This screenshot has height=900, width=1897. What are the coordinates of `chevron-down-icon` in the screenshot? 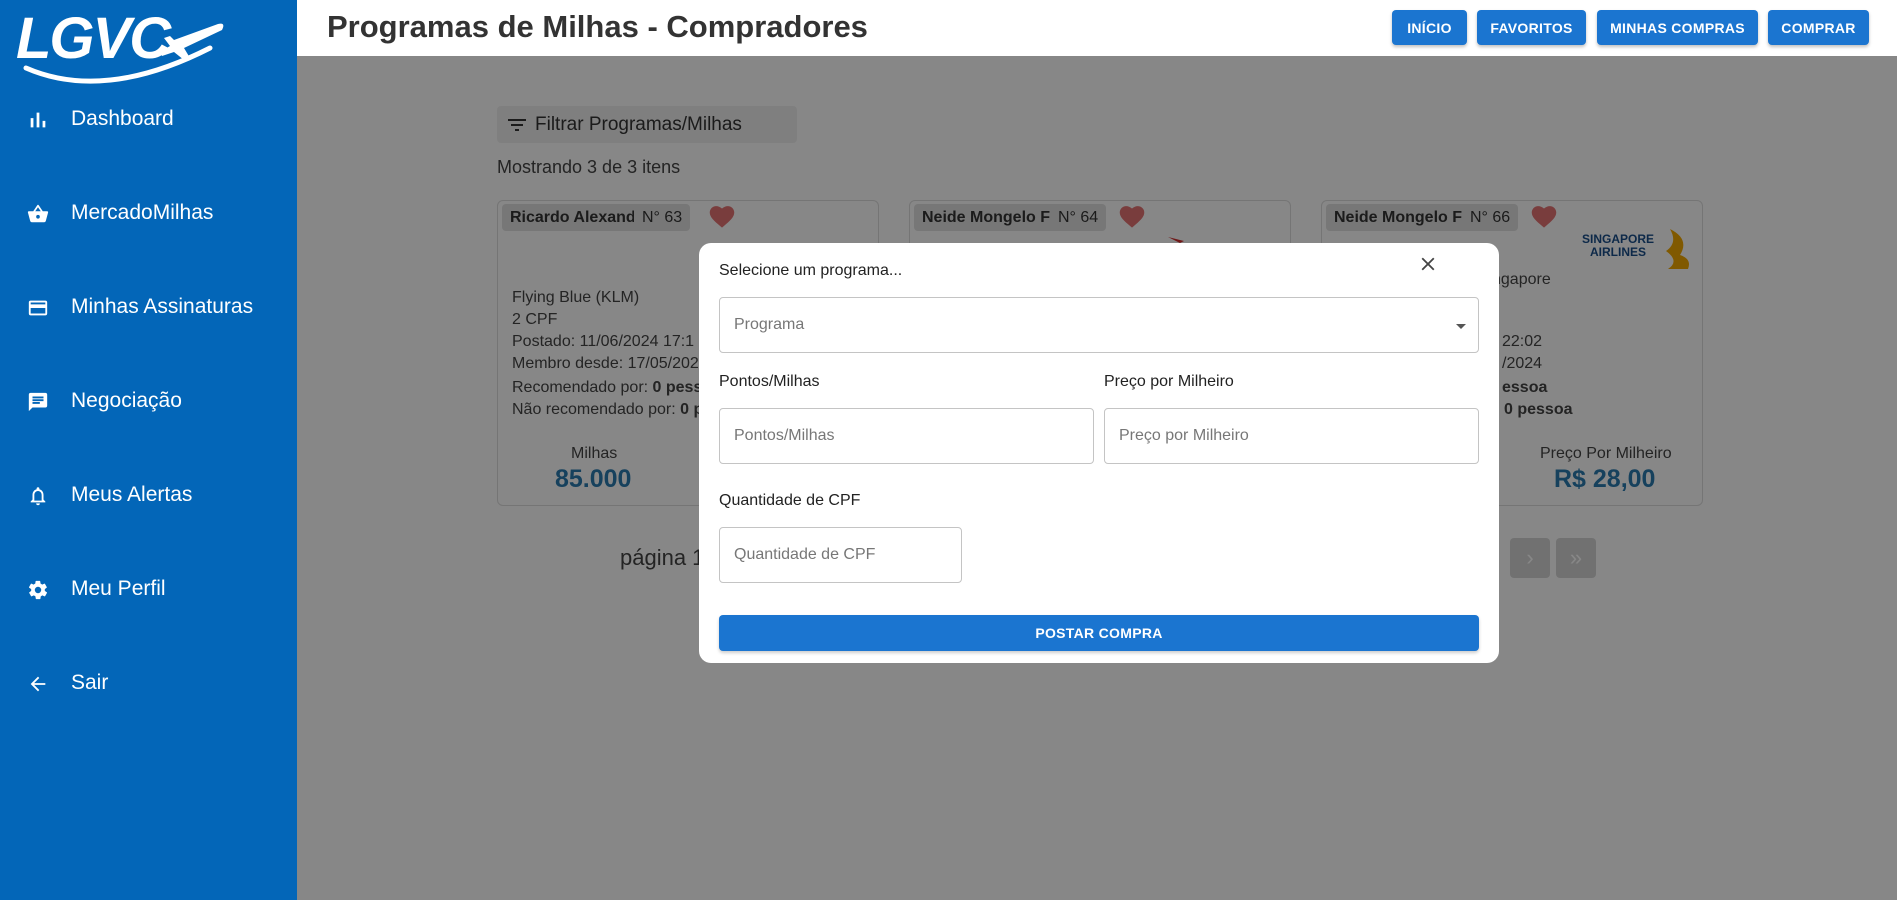 It's located at (1461, 326).